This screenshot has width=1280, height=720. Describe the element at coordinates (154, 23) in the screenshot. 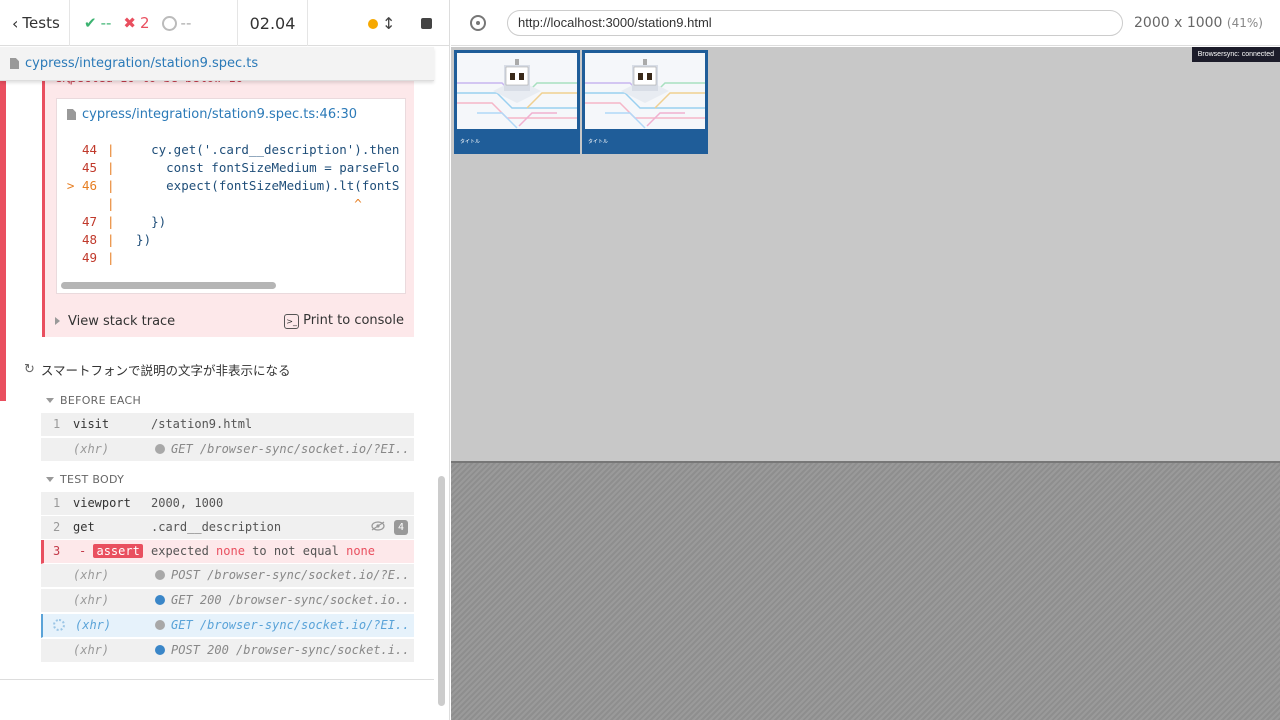

I see `test-counts: ✔ -- ✖ 2 --` at that location.